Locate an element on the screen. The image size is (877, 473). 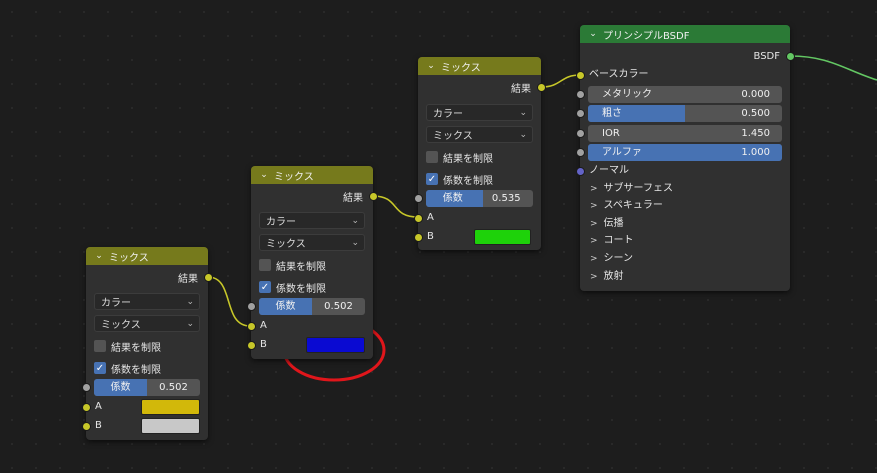
panel-emission: > 放射 is located at coordinates (607, 277).